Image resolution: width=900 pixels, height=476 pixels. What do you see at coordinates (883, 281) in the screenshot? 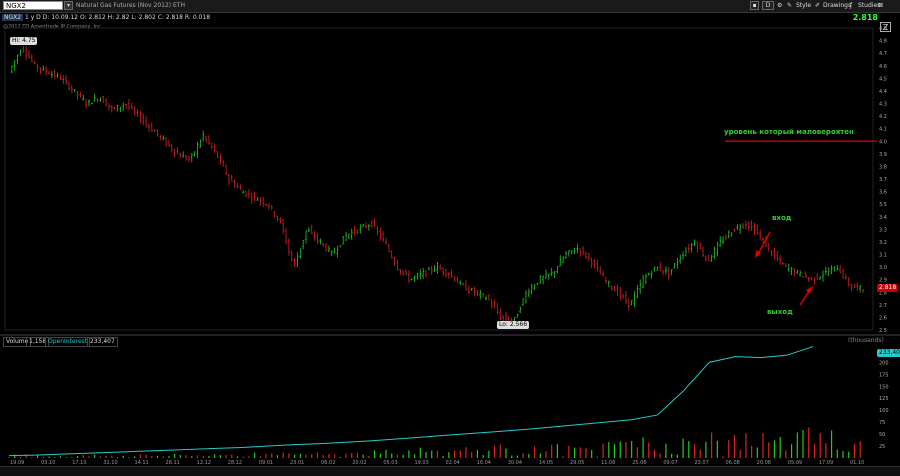
I see `y-tick-label: 2.9` at bounding box center [883, 281].